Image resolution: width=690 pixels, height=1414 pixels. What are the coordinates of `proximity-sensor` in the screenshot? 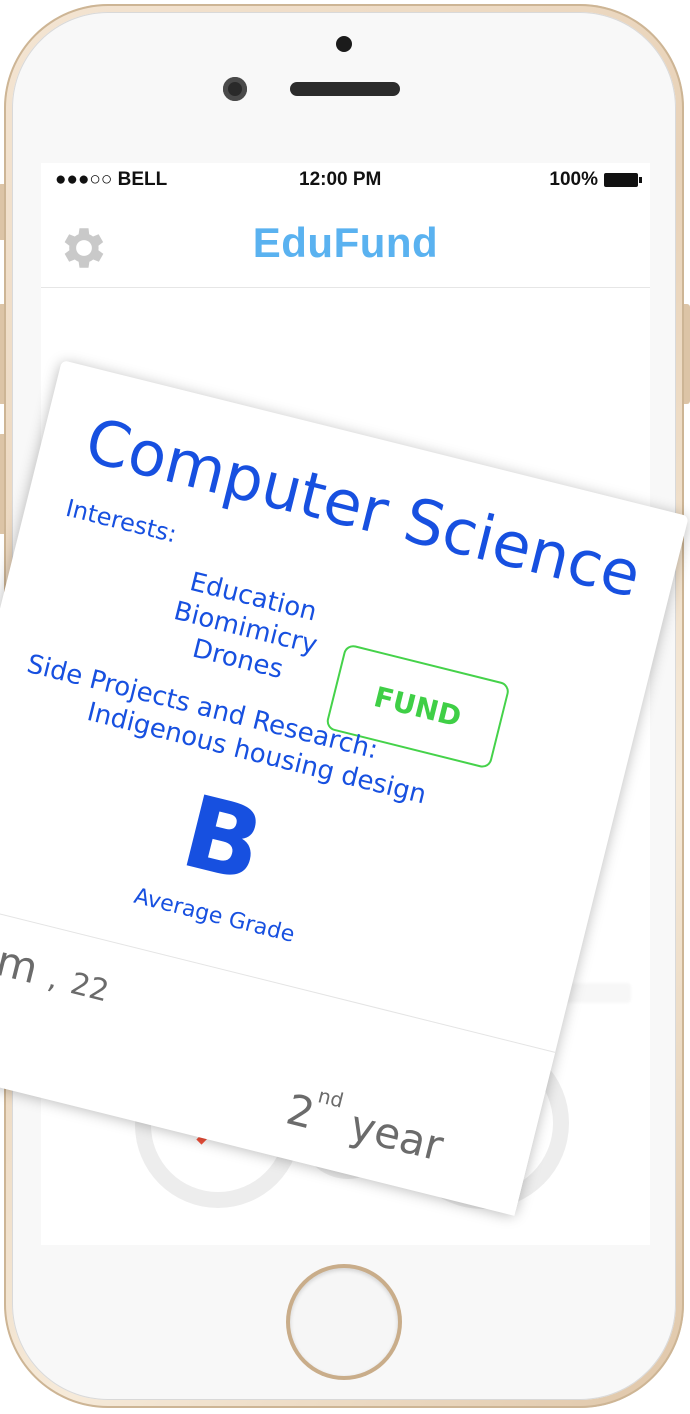 It's located at (235, 89).